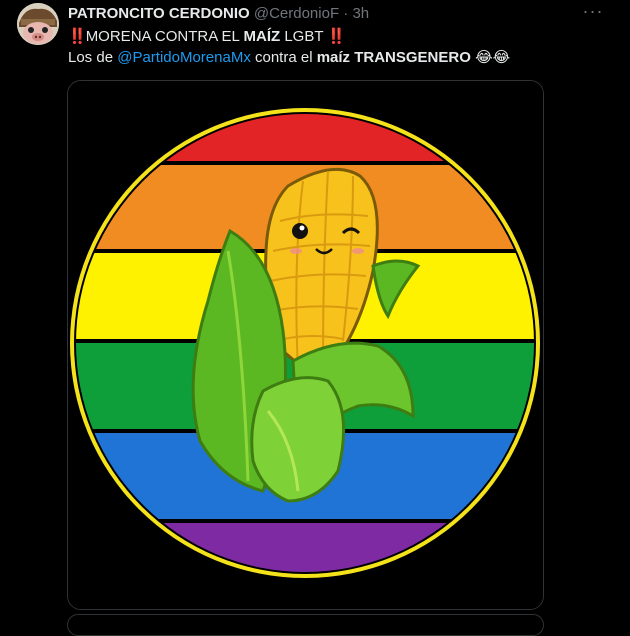 The image size is (630, 636). What do you see at coordinates (360, 13) in the screenshot?
I see `timestamp: 3h` at bounding box center [360, 13].